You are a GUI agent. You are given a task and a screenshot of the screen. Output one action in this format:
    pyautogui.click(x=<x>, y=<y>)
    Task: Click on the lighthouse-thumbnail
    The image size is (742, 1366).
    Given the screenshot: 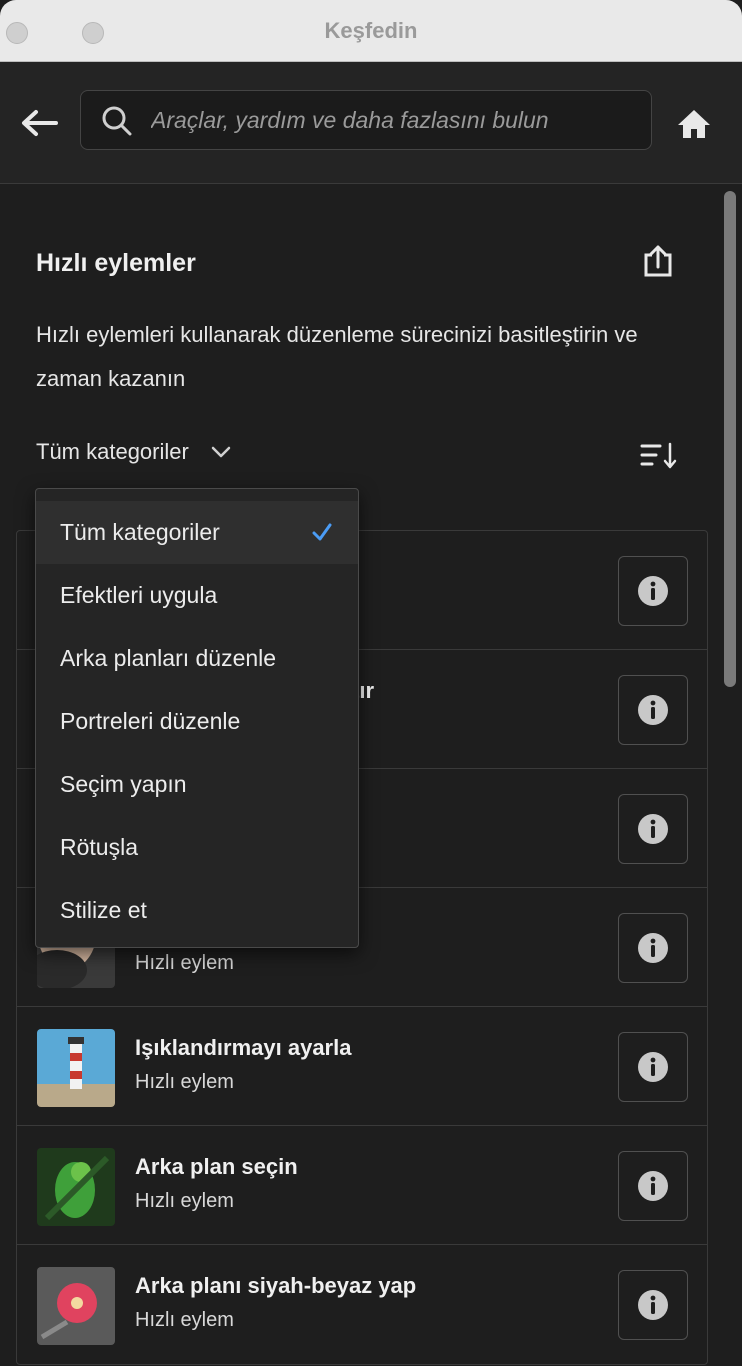 What is the action you would take?
    pyautogui.click(x=76, y=1068)
    